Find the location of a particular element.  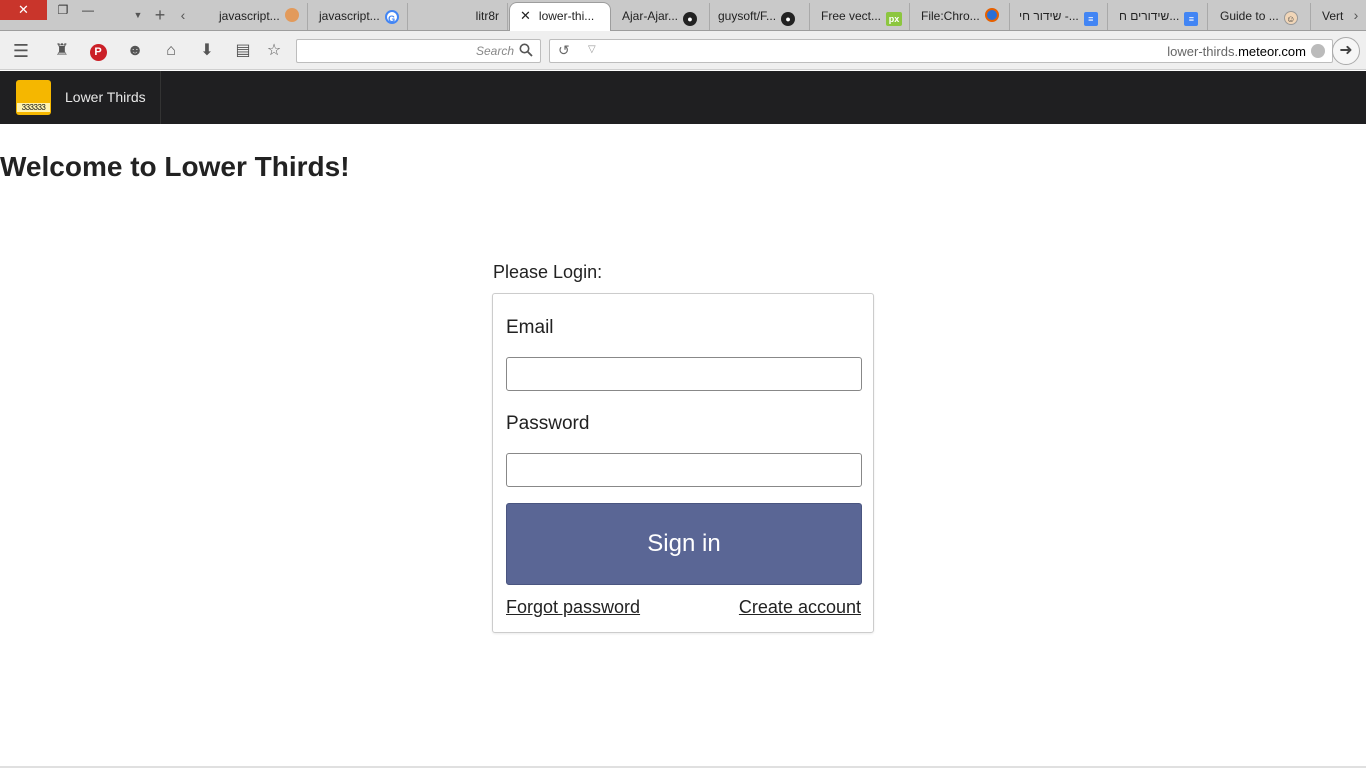

tab-free-vectors: Free vect... px is located at coordinates (861, 16).